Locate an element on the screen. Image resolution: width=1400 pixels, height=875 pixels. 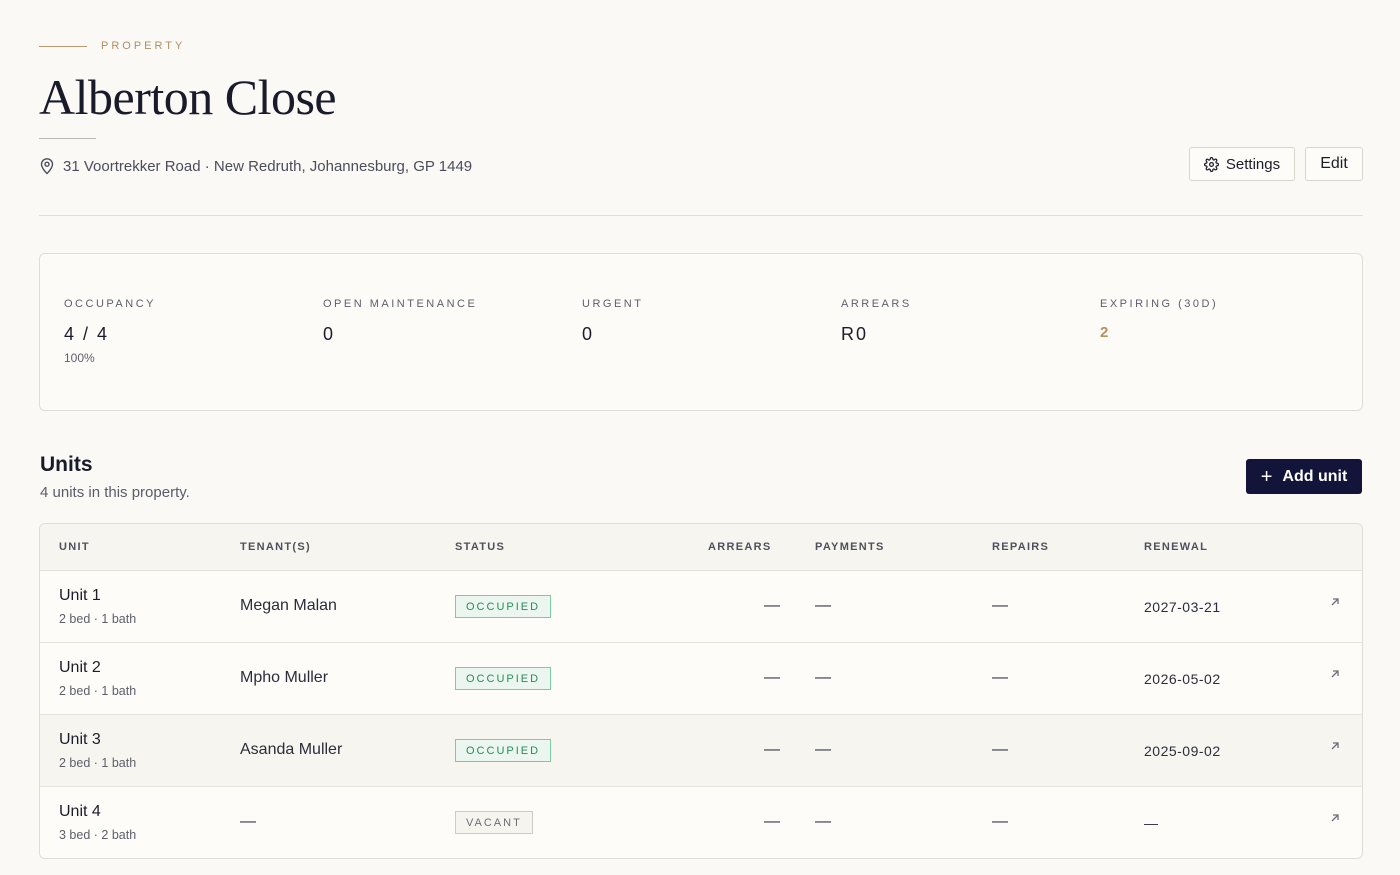
col-status: STATUS is located at coordinates (480, 547).